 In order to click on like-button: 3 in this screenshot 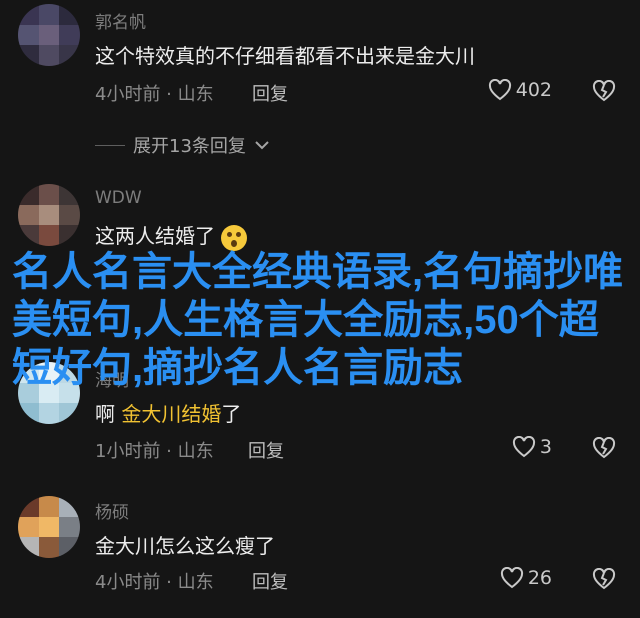, I will do `click(532, 447)`.